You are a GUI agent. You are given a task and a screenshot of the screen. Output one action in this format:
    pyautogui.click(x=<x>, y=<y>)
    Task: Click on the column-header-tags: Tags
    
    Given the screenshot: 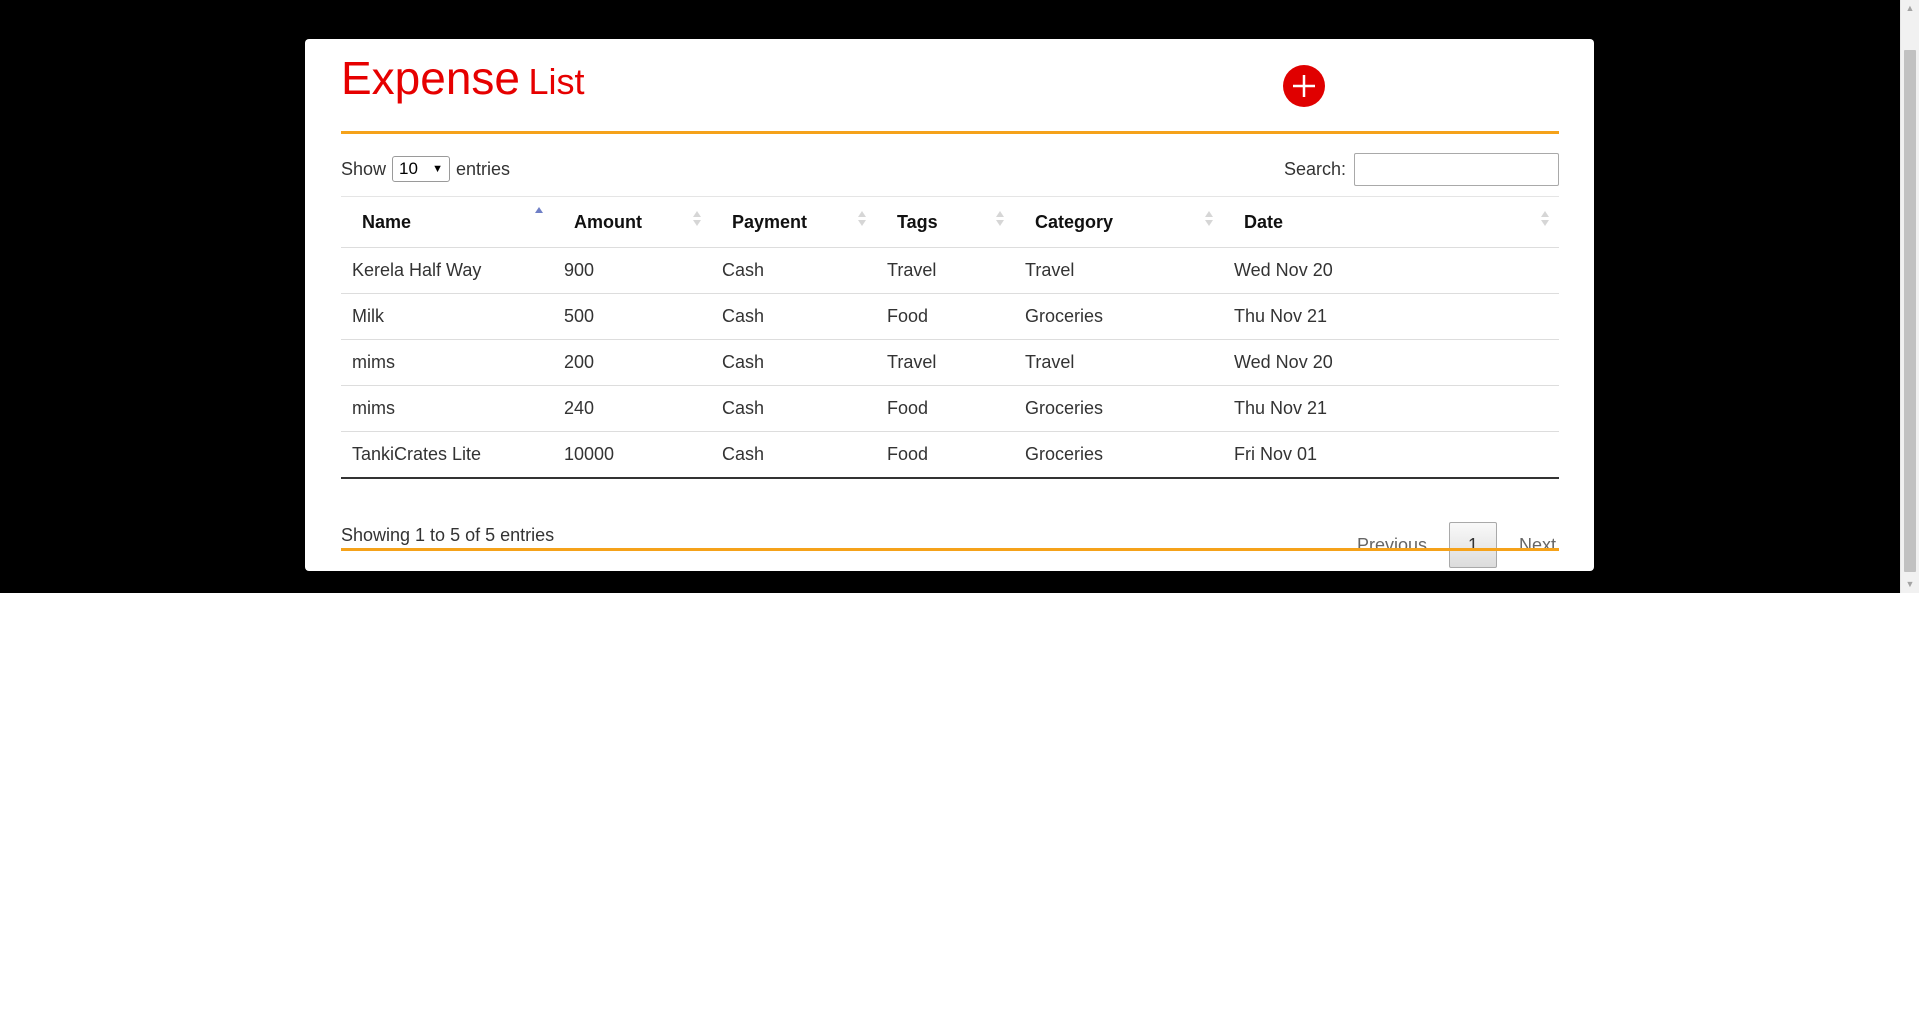 What is the action you would take?
    pyautogui.click(x=945, y=222)
    